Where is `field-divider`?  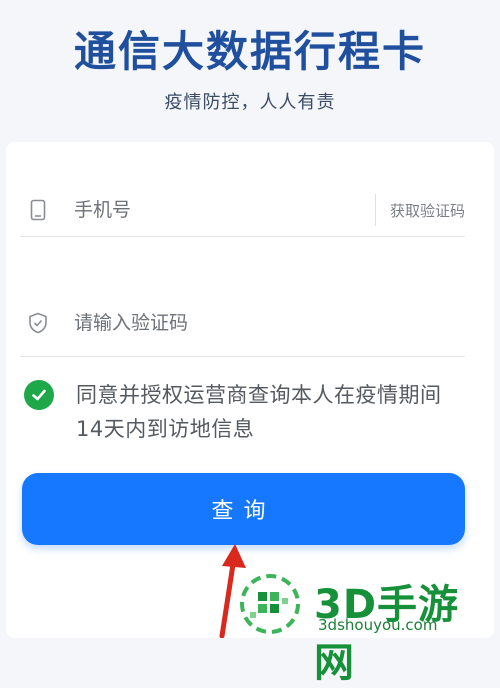
field-divider is located at coordinates (375, 210).